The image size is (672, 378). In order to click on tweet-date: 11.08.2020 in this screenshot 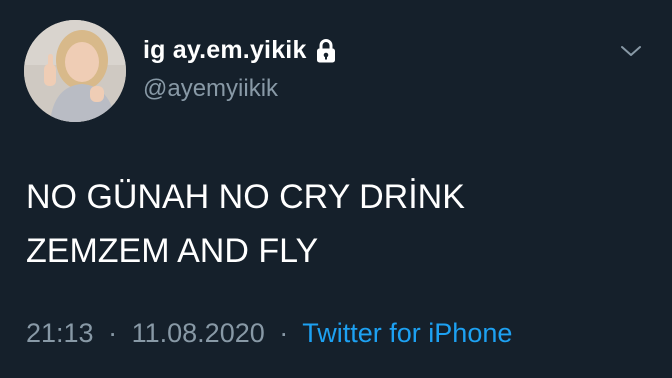, I will do `click(198, 333)`.